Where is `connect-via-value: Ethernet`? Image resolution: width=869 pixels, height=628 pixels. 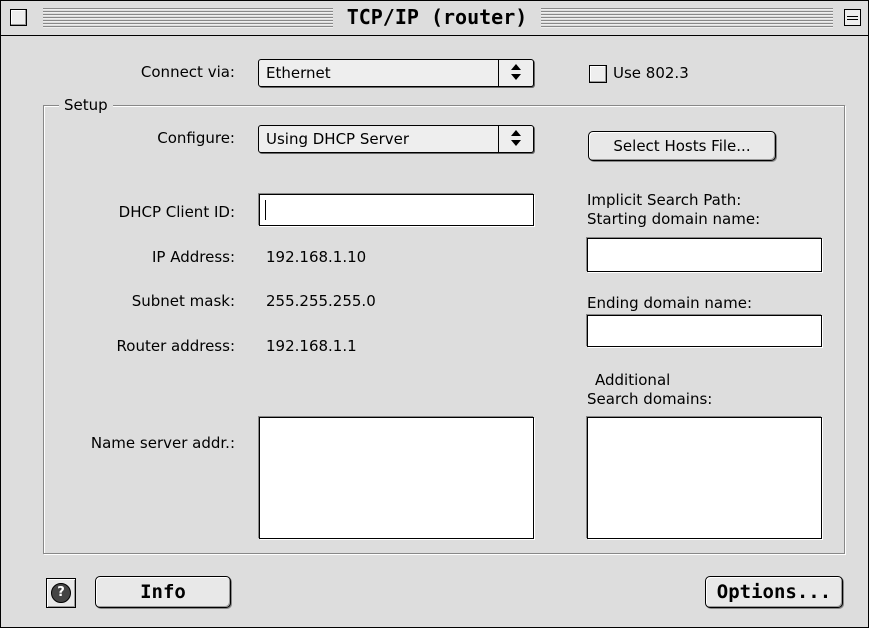 connect-via-value: Ethernet is located at coordinates (298, 73).